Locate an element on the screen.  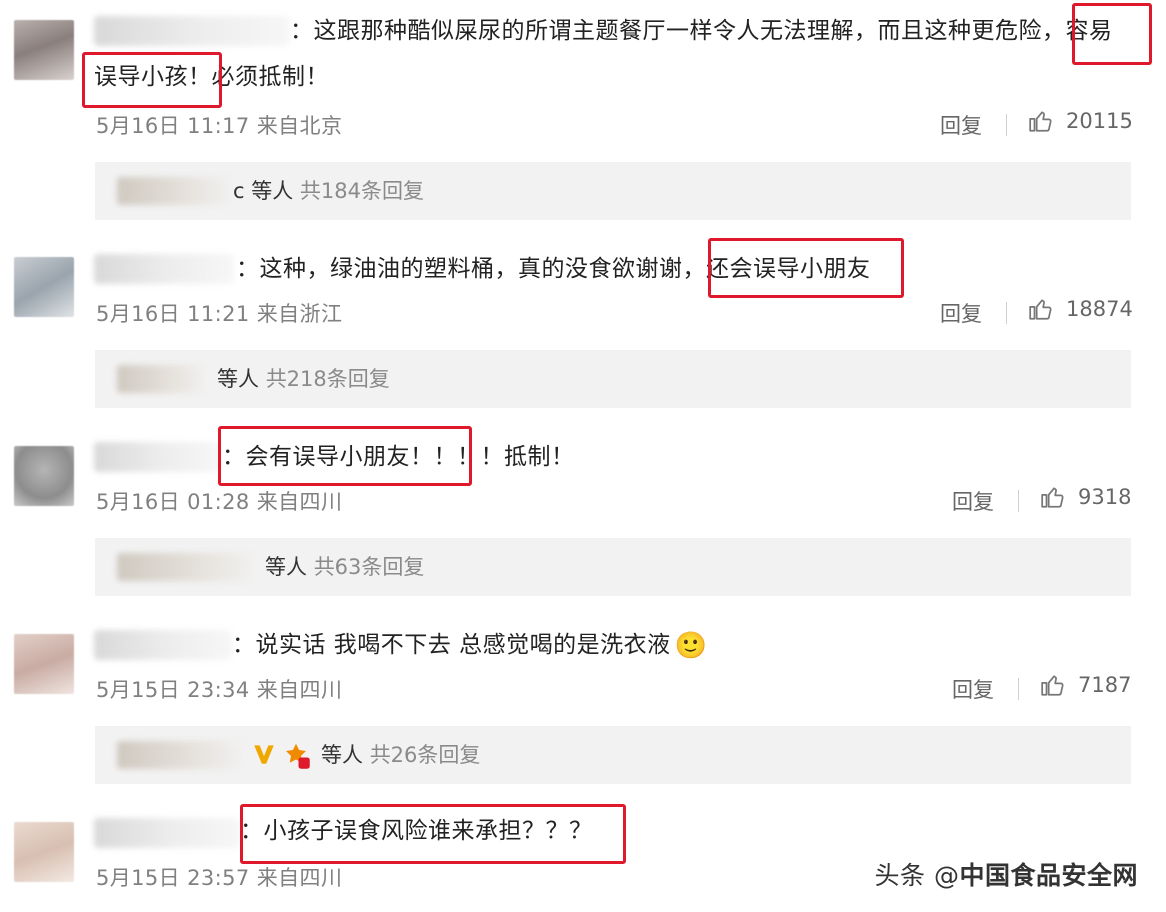
replies-summary: 等人 共63条回复 is located at coordinates (613, 567).